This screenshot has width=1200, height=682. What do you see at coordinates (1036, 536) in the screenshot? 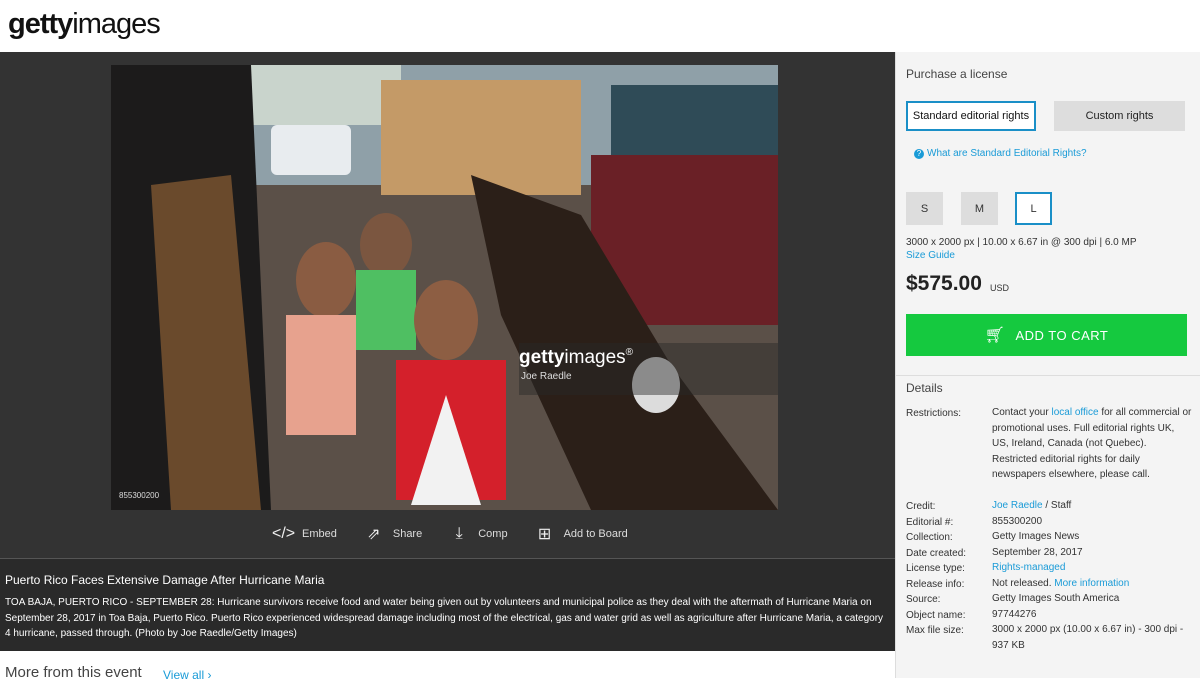
I see `collection-value: Getty Images News` at bounding box center [1036, 536].